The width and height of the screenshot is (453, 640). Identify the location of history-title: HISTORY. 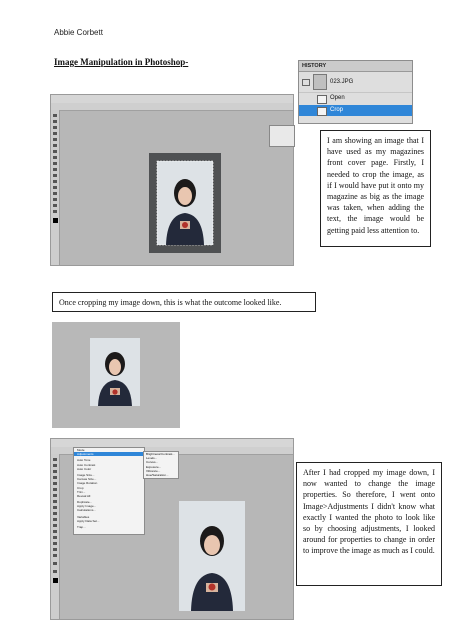
(355, 66).